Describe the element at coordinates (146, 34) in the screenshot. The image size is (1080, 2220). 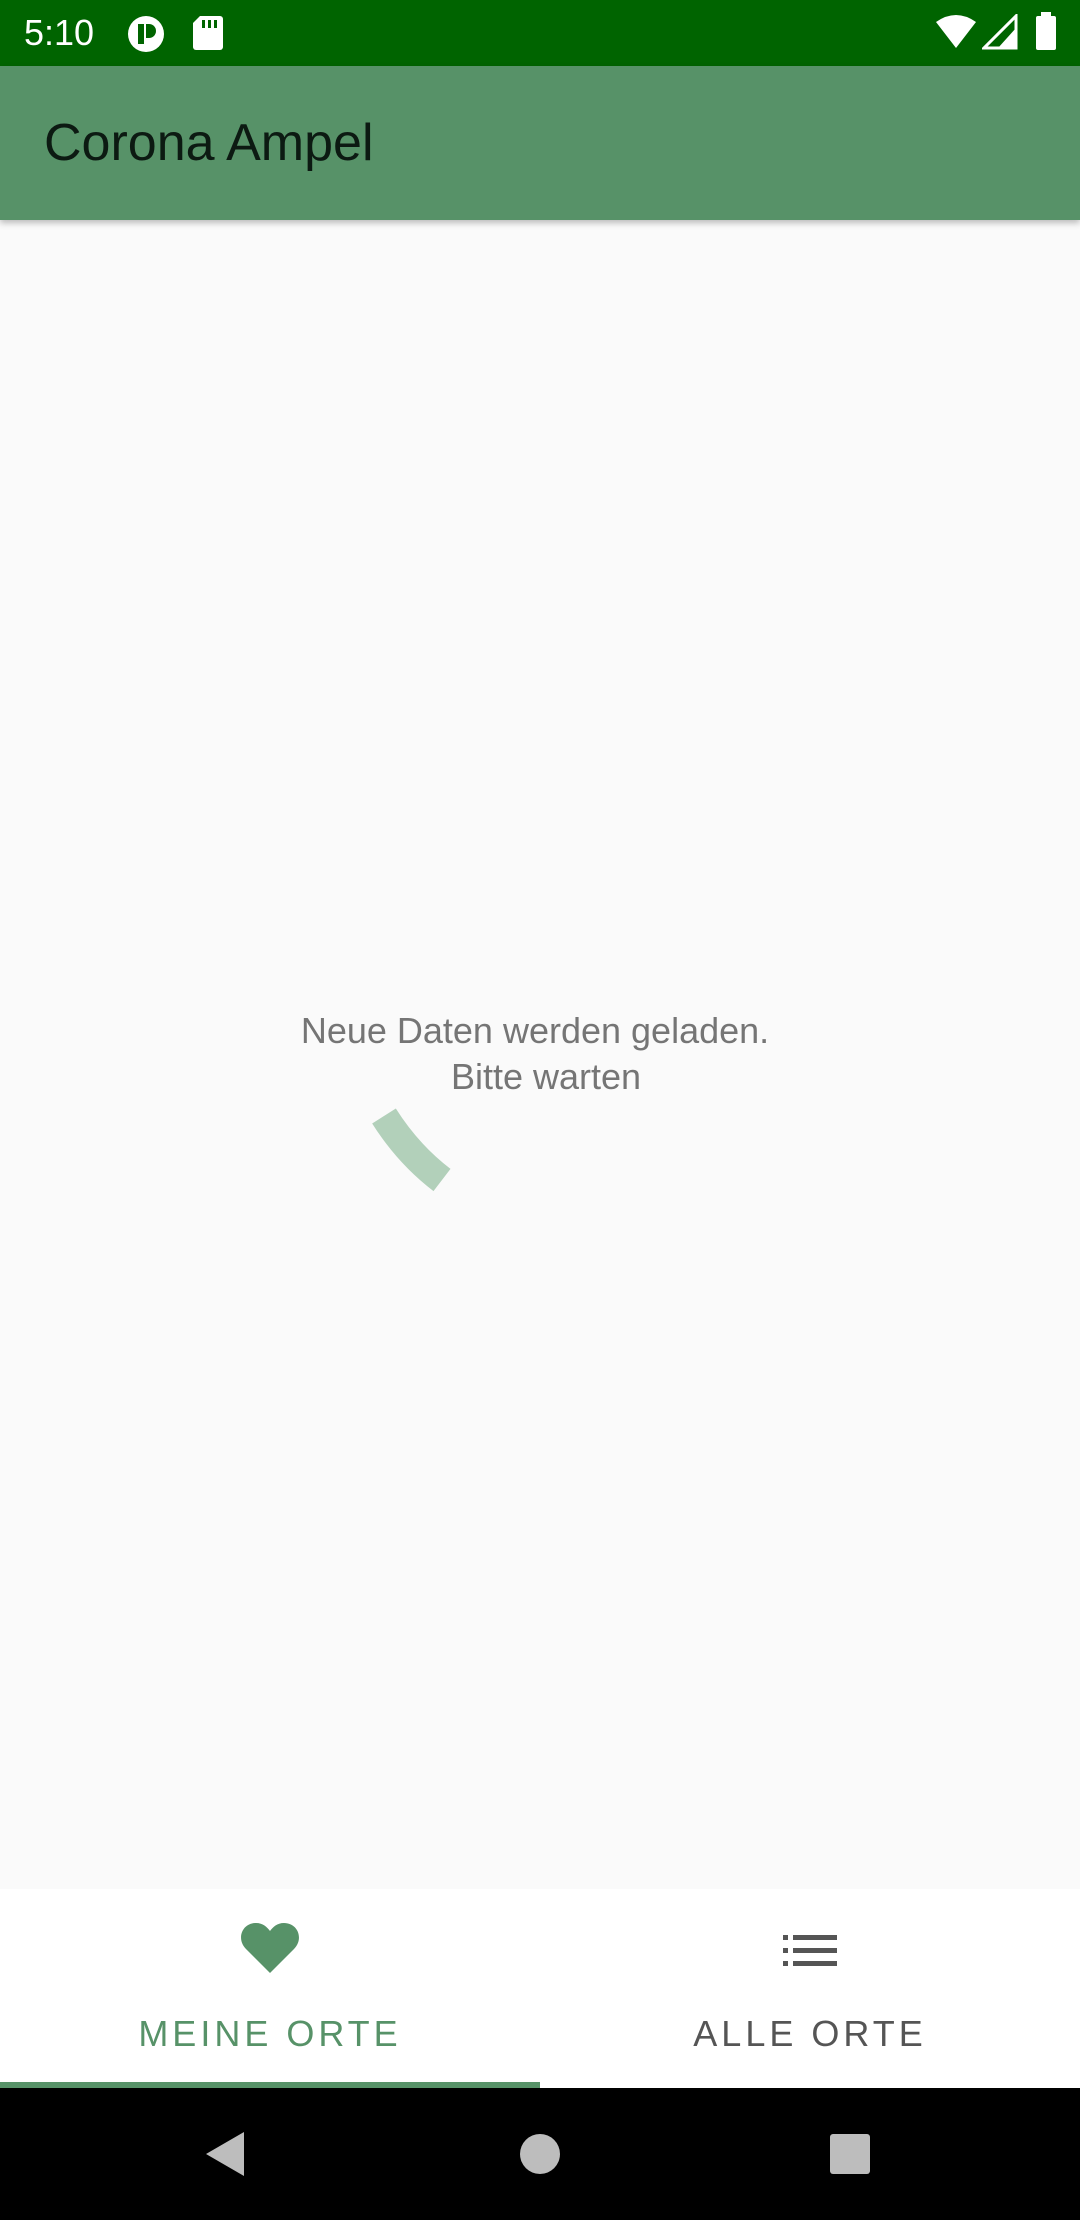
I see `notification-app-icon` at that location.